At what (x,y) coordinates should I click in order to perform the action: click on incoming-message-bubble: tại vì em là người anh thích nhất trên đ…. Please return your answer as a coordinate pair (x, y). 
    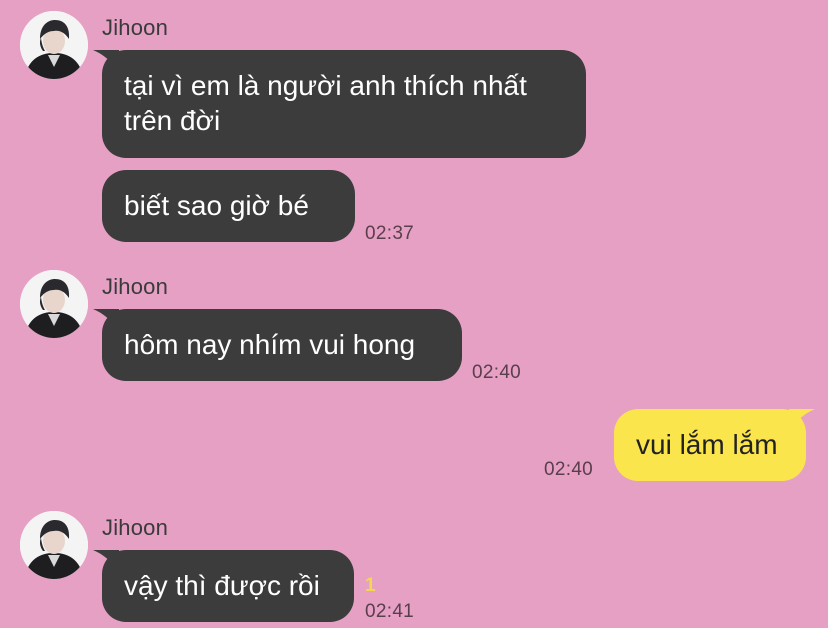
    Looking at the image, I should click on (339, 104).